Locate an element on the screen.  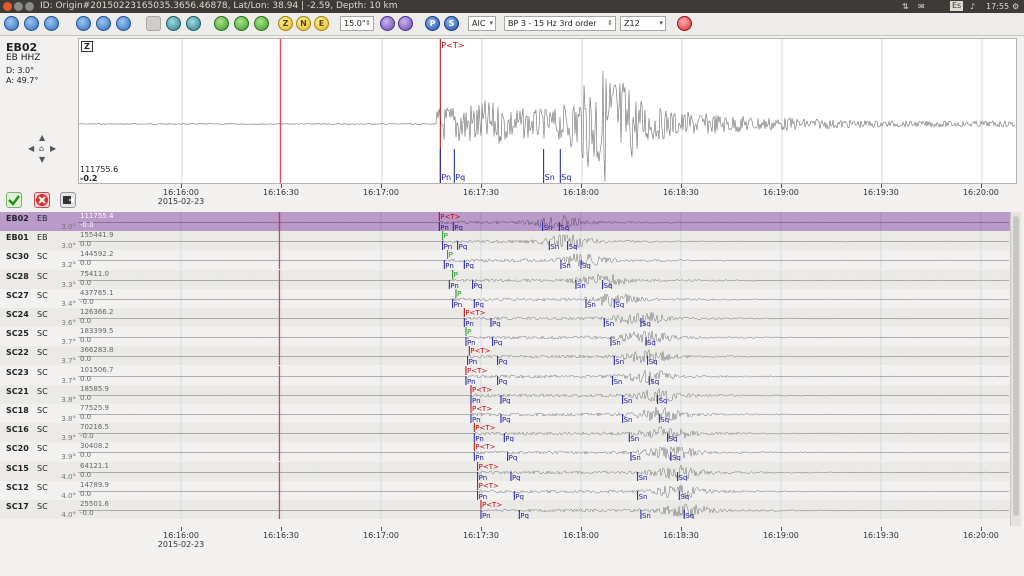
trace-row: SC21 SC 3.8° P<T> Pn Pq Sn Sq 18585.9 0.0 is located at coordinates (505, 394).